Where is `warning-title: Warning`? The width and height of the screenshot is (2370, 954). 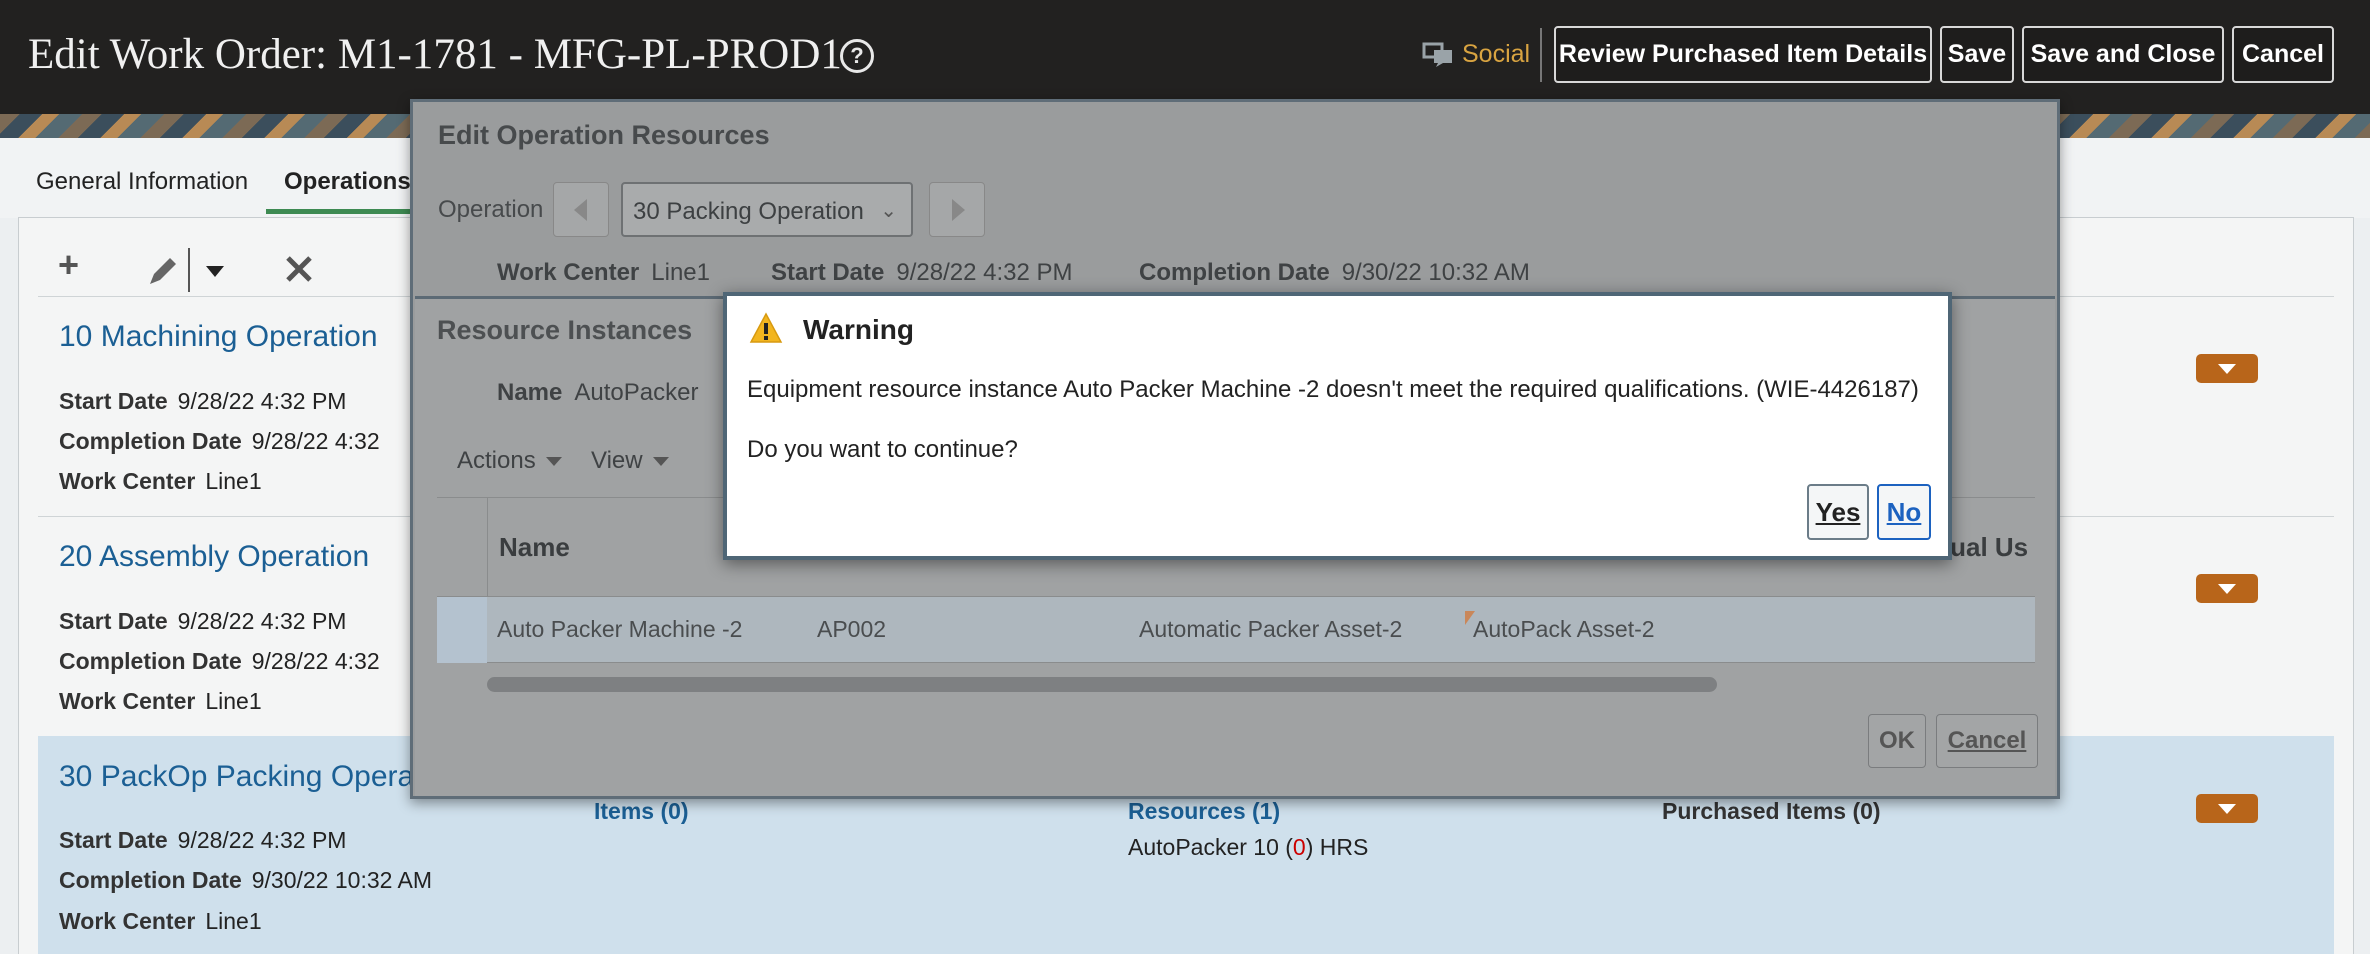
warning-title: Warning is located at coordinates (858, 329).